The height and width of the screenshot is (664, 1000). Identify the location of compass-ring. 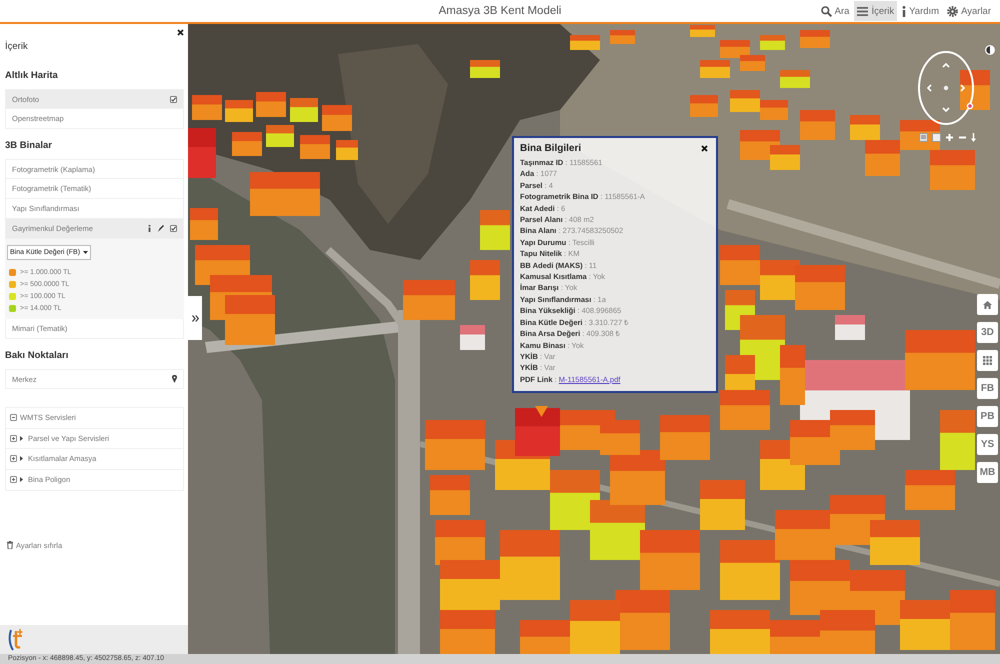
(946, 88).